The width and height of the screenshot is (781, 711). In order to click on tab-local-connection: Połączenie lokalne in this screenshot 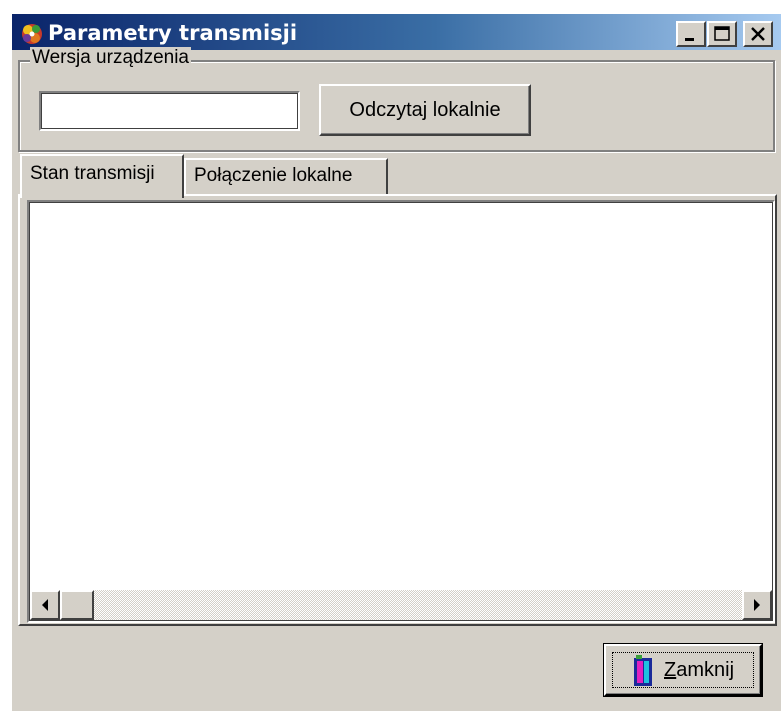, I will do `click(286, 176)`.